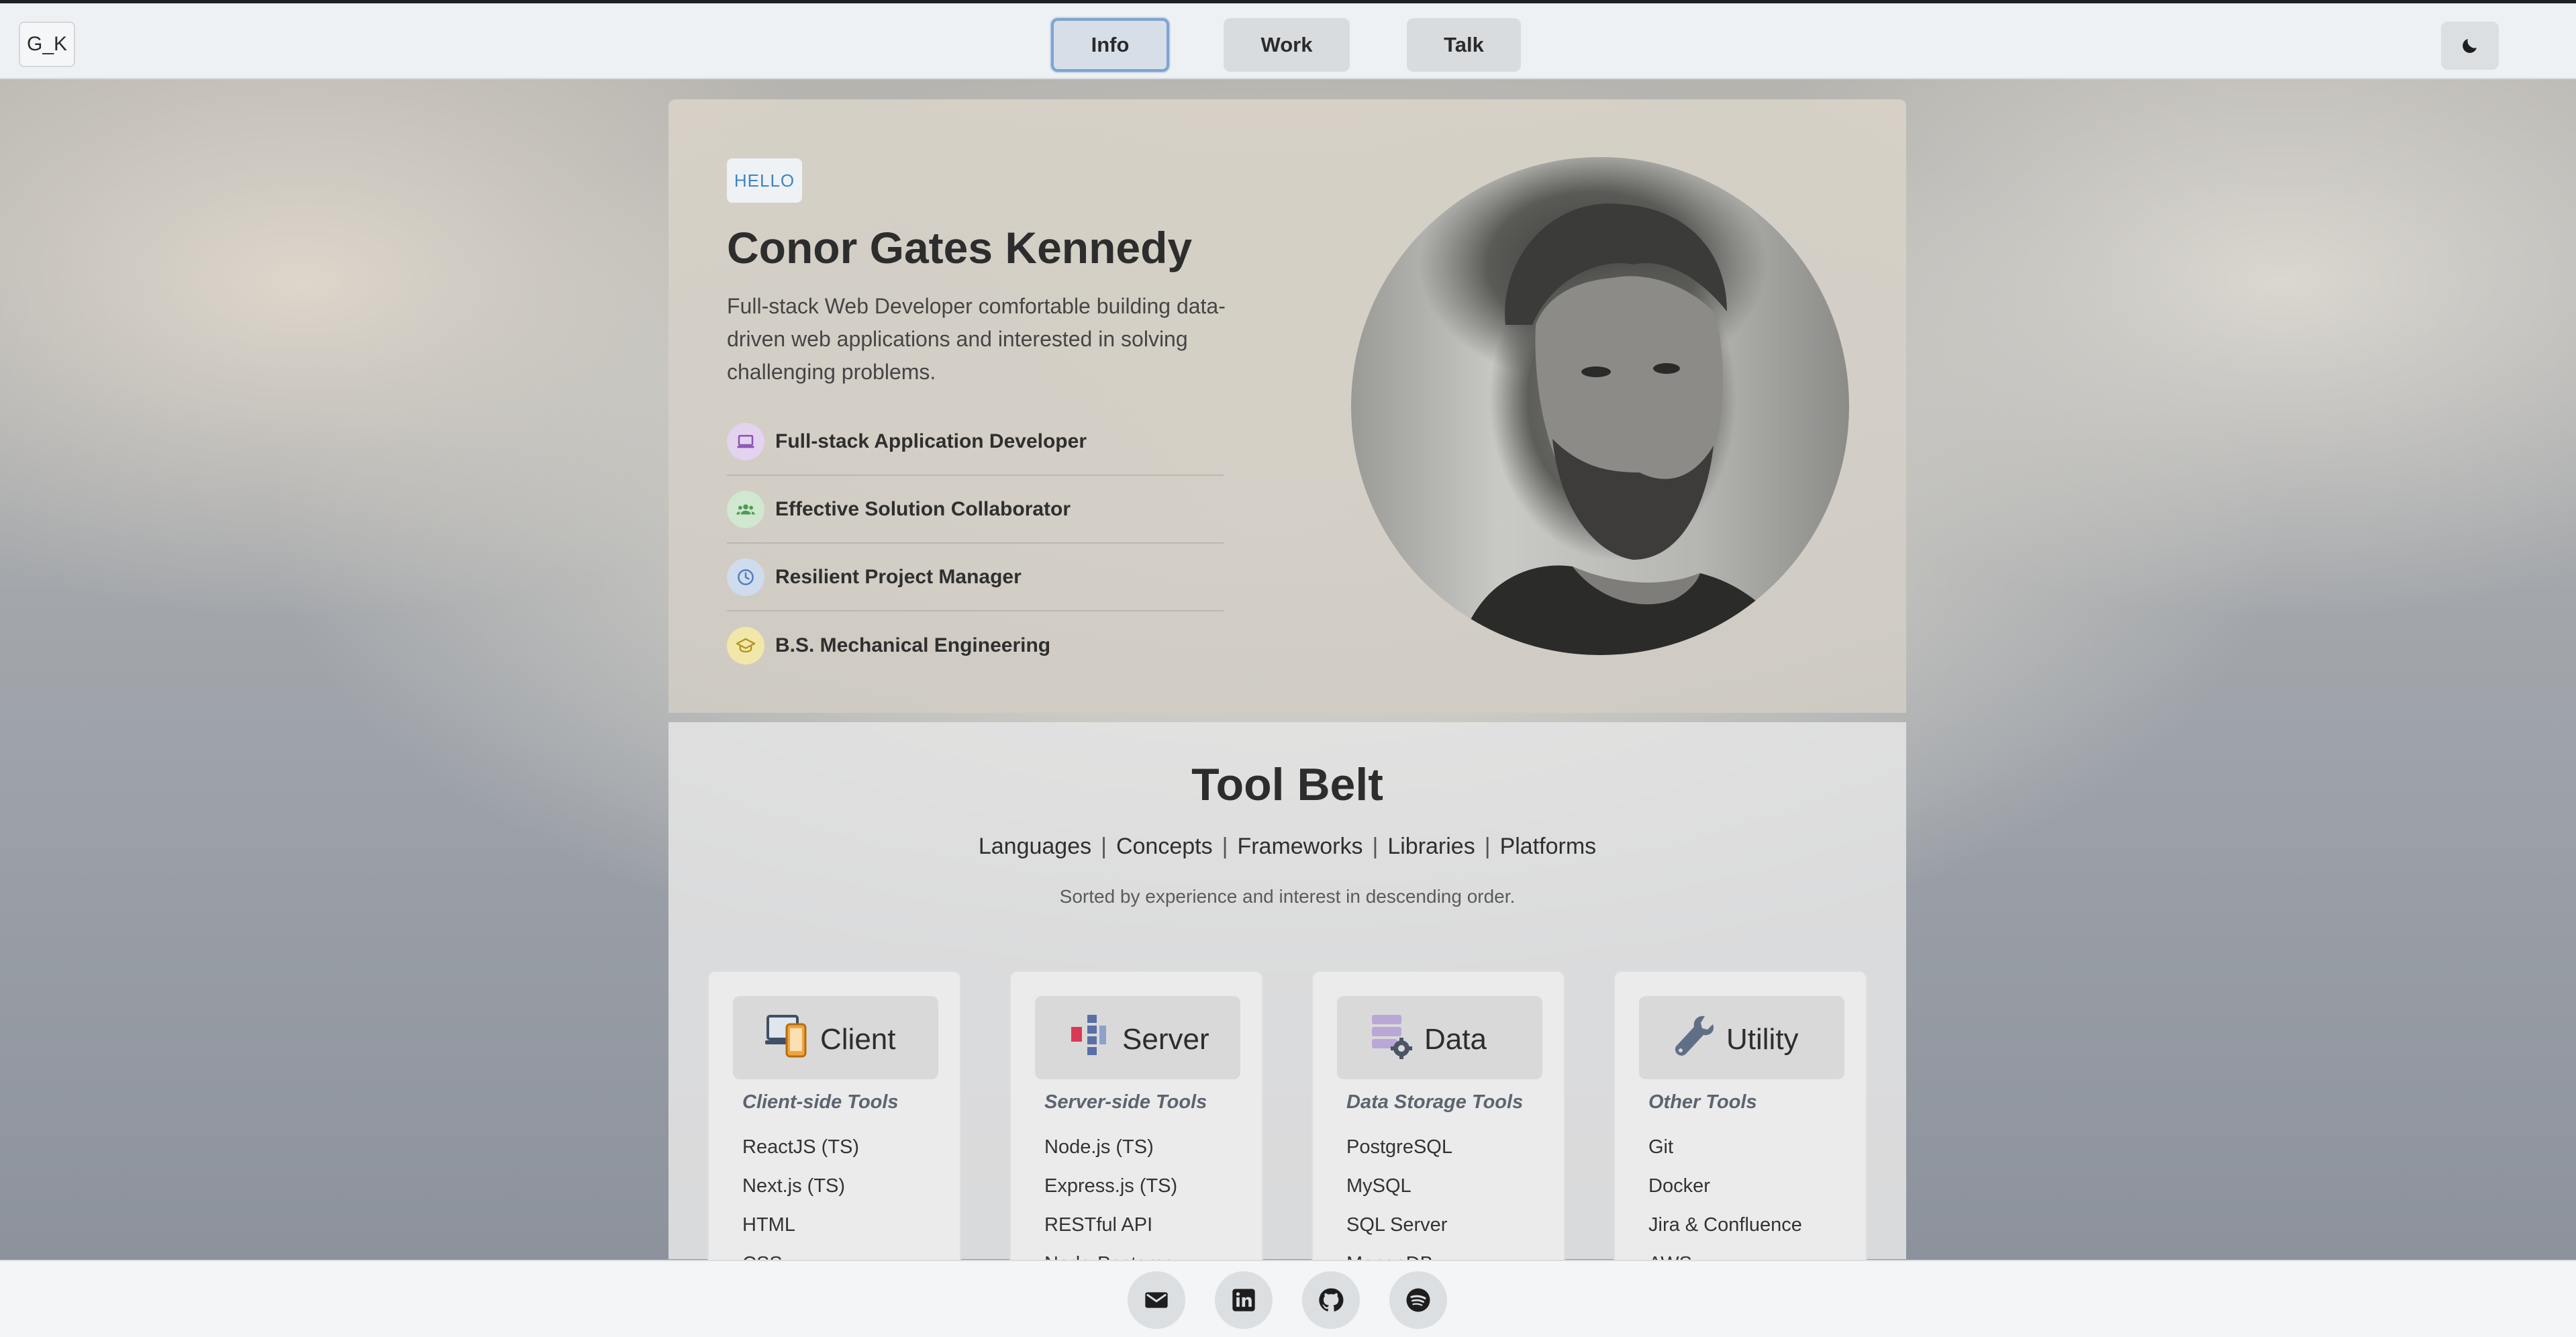 The height and width of the screenshot is (1337, 2576). Describe the element at coordinates (1165, 1039) in the screenshot. I see `tool-card-title: Server` at that location.